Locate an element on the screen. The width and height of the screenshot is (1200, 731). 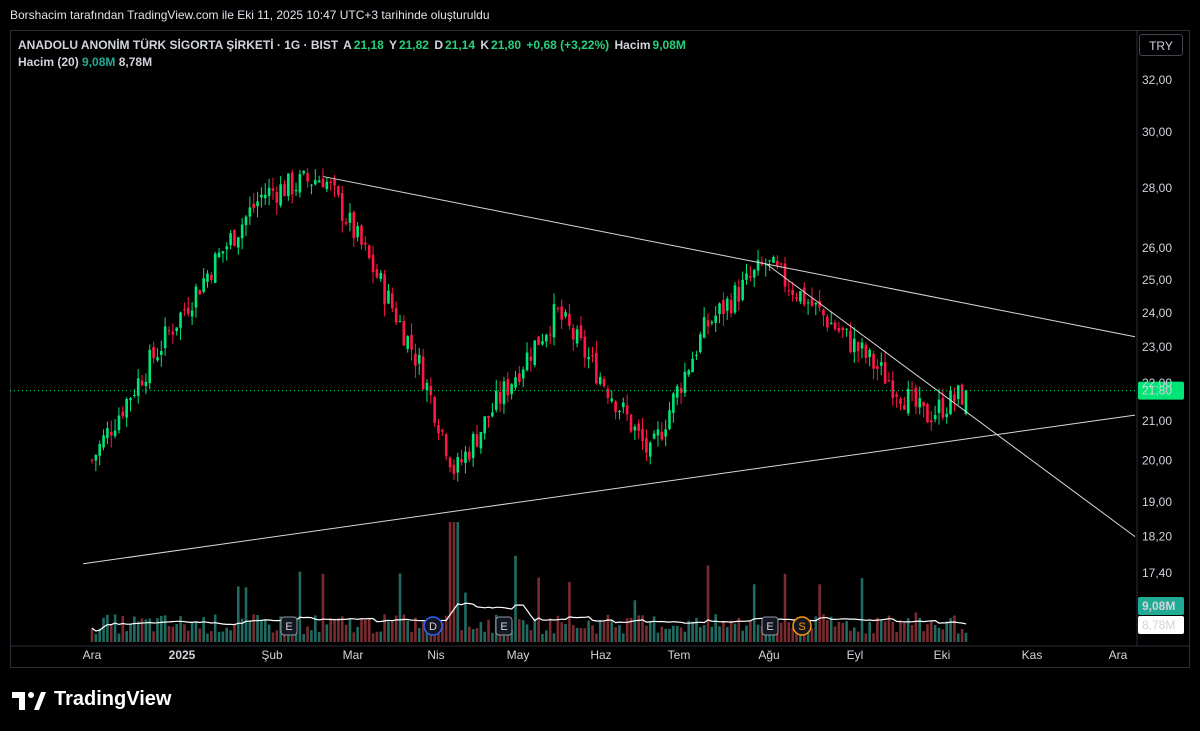
volume-legend: Hacim (20) 9,08M 8,78M is located at coordinates (85, 62).